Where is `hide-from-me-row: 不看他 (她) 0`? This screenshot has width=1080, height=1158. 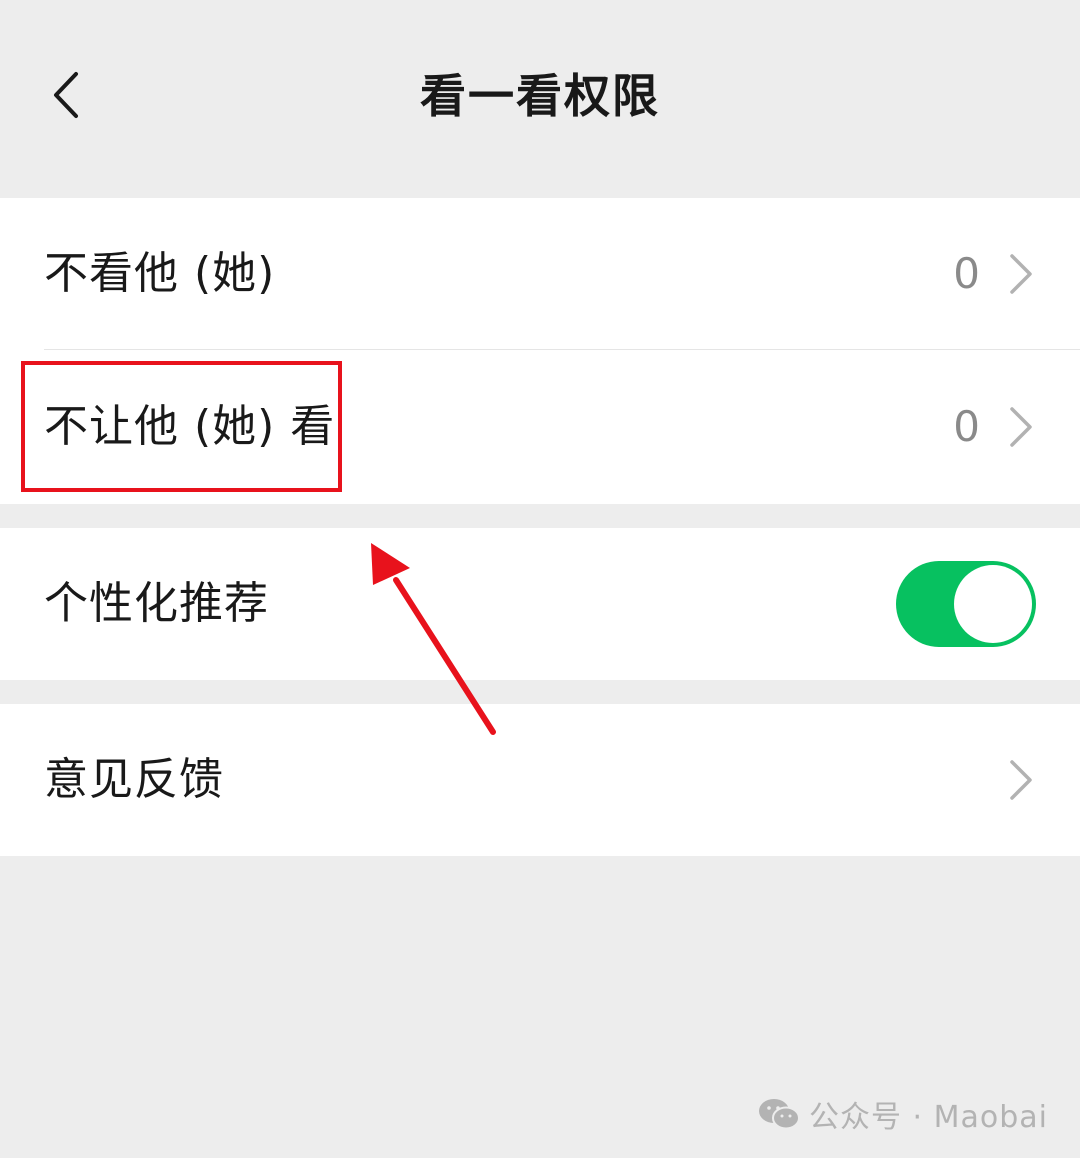 hide-from-me-row: 不看他 (她) 0 is located at coordinates (540, 274).